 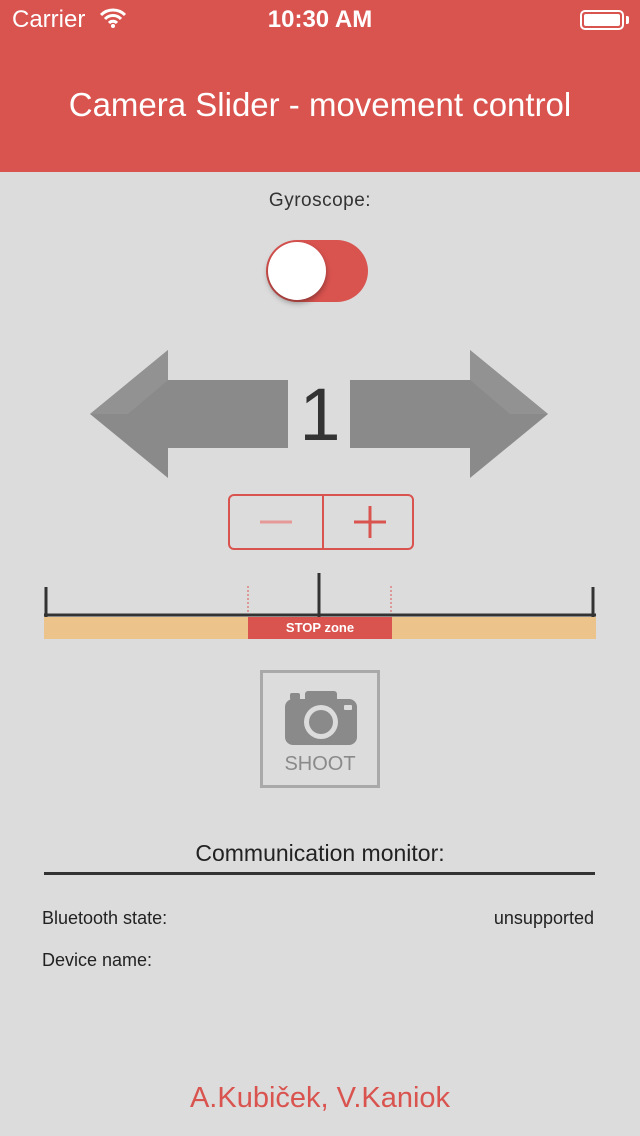 I want to click on gyroscope-label: Gyroscope:, so click(x=320, y=200).